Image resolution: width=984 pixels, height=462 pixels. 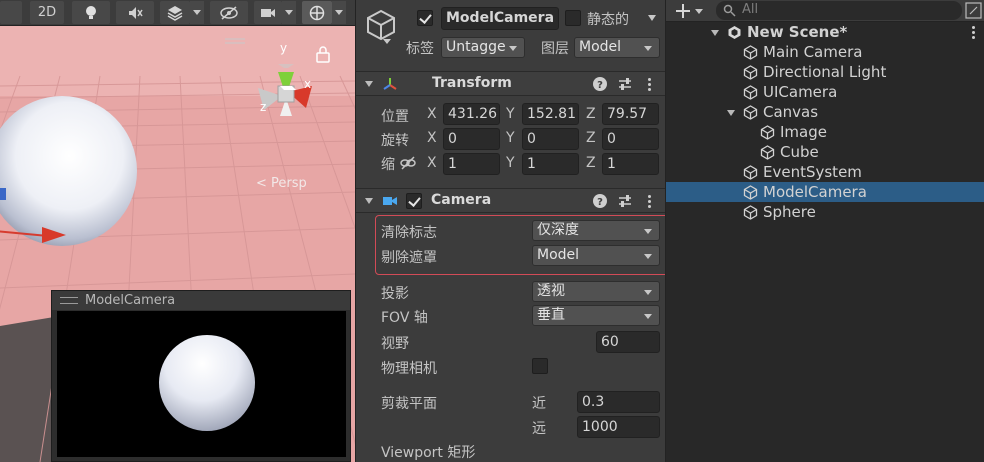 I want to click on scale-z-field: 1, so click(x=630, y=164).